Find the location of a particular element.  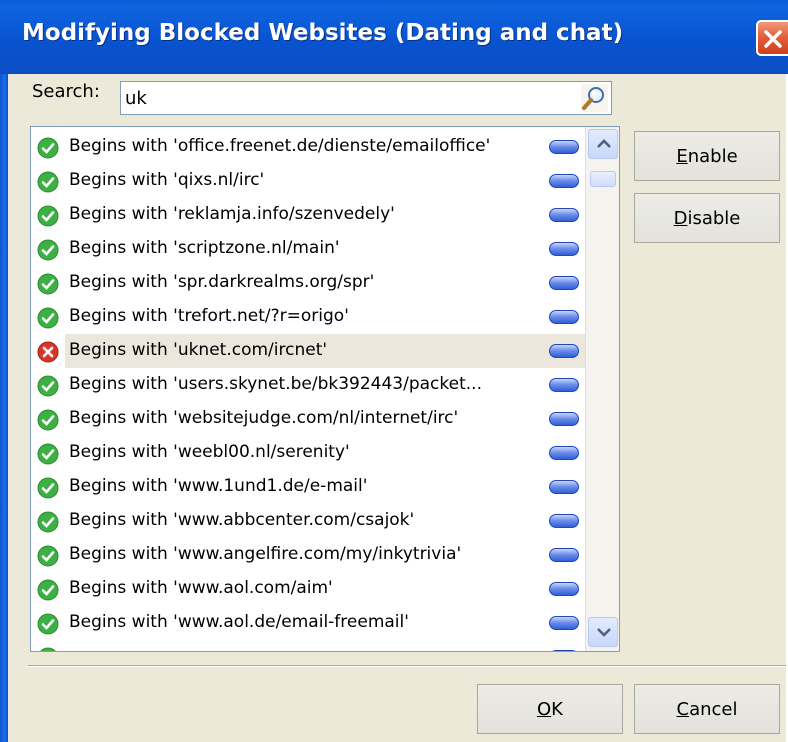

scroll-down-button is located at coordinates (603, 632).